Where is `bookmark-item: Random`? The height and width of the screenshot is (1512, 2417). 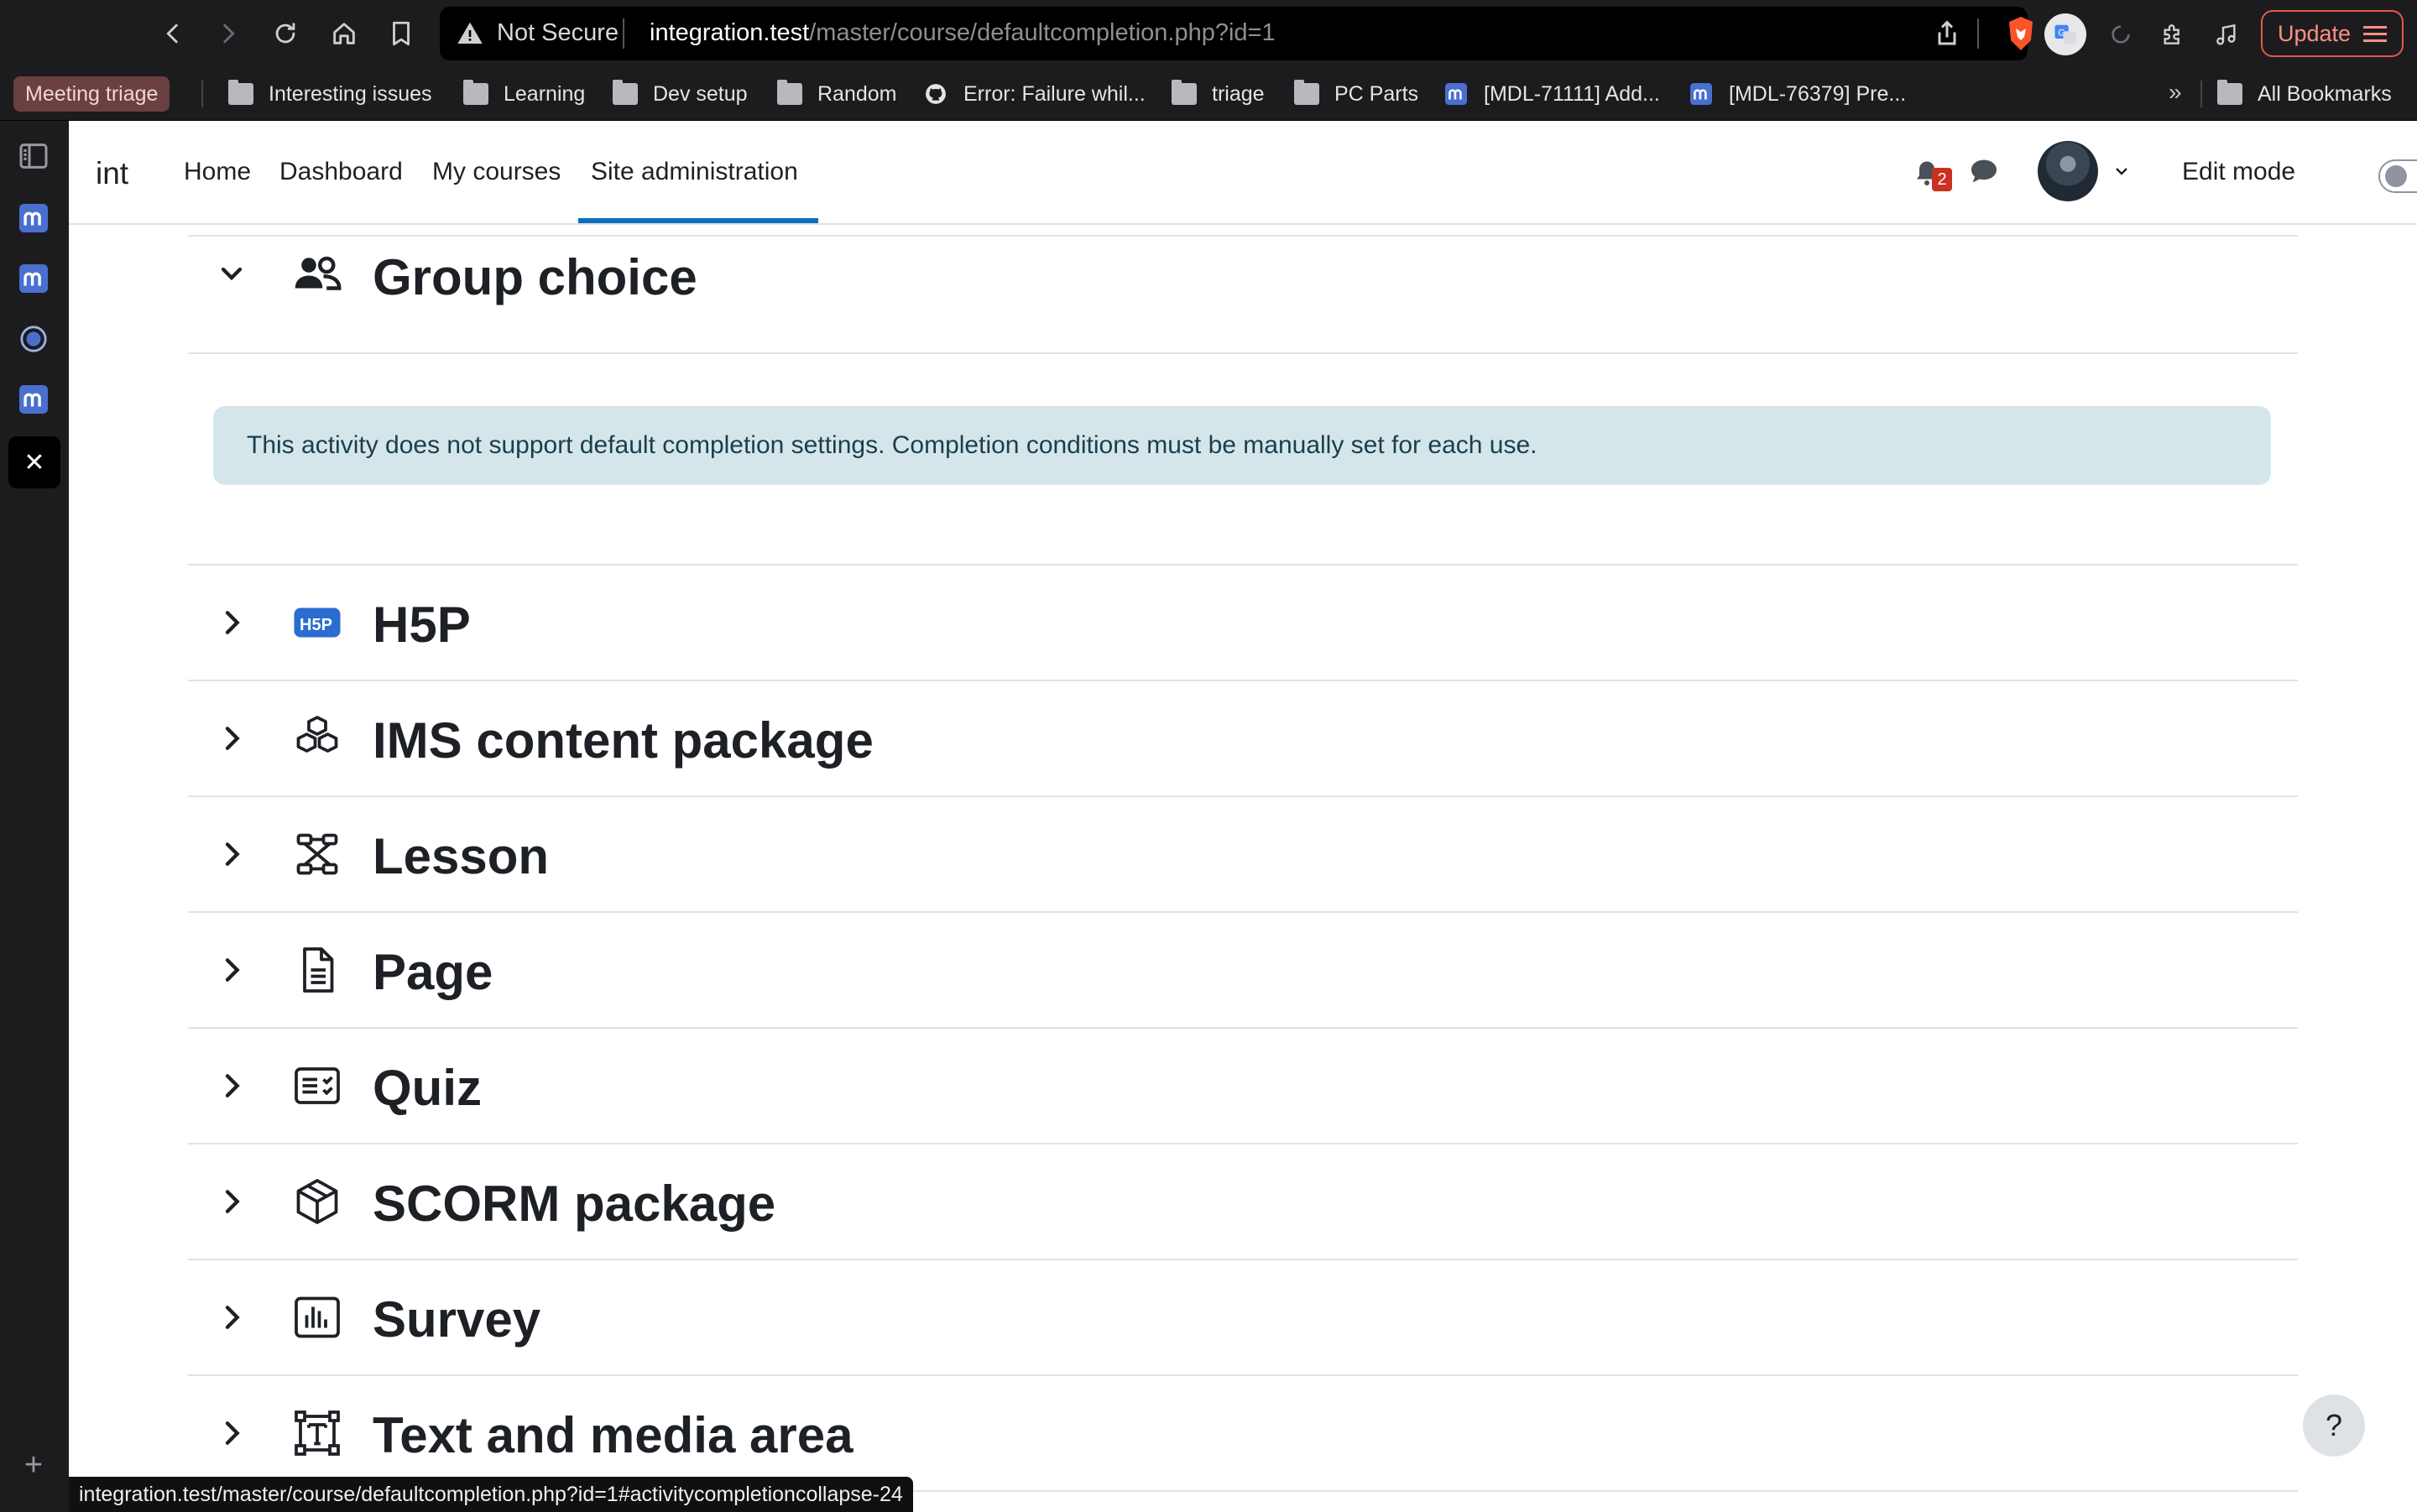 bookmark-item: Random is located at coordinates (837, 94).